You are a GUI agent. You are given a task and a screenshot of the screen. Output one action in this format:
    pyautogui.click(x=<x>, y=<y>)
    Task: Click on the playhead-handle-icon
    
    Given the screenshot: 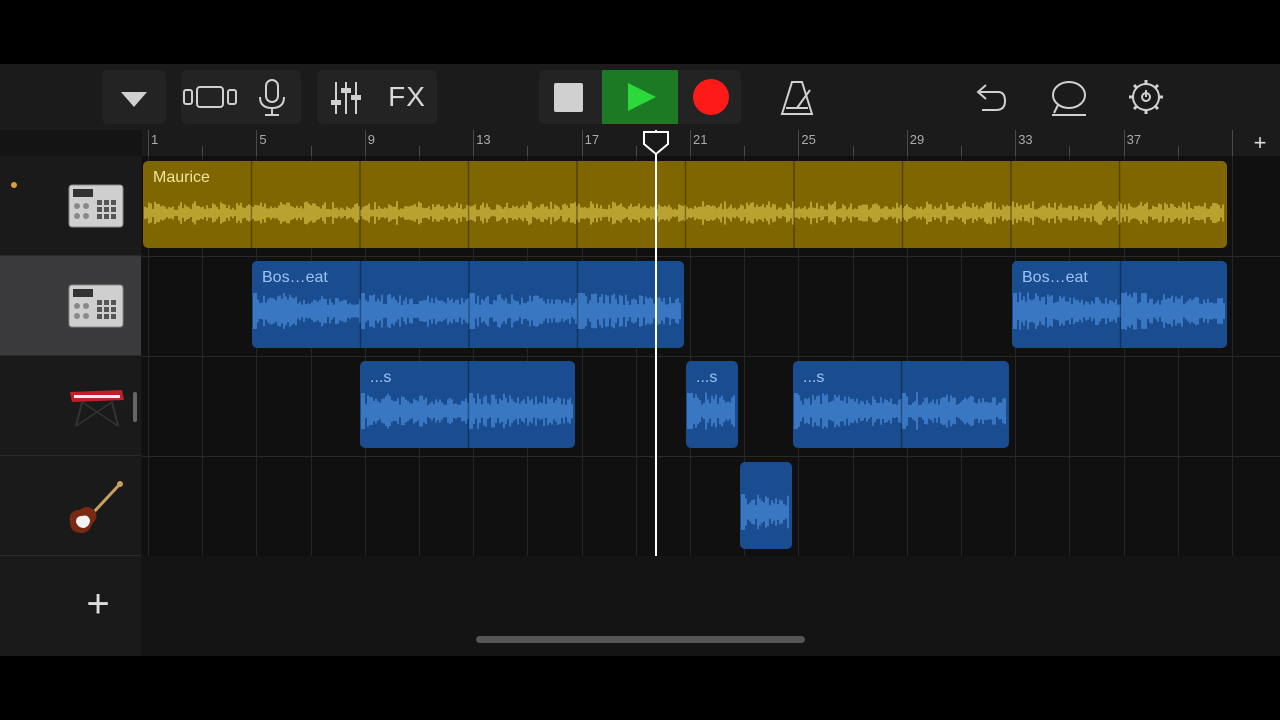 What is the action you would take?
    pyautogui.click(x=656, y=143)
    